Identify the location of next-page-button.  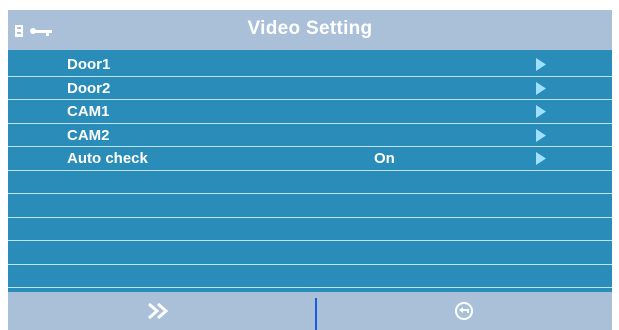
(158, 311).